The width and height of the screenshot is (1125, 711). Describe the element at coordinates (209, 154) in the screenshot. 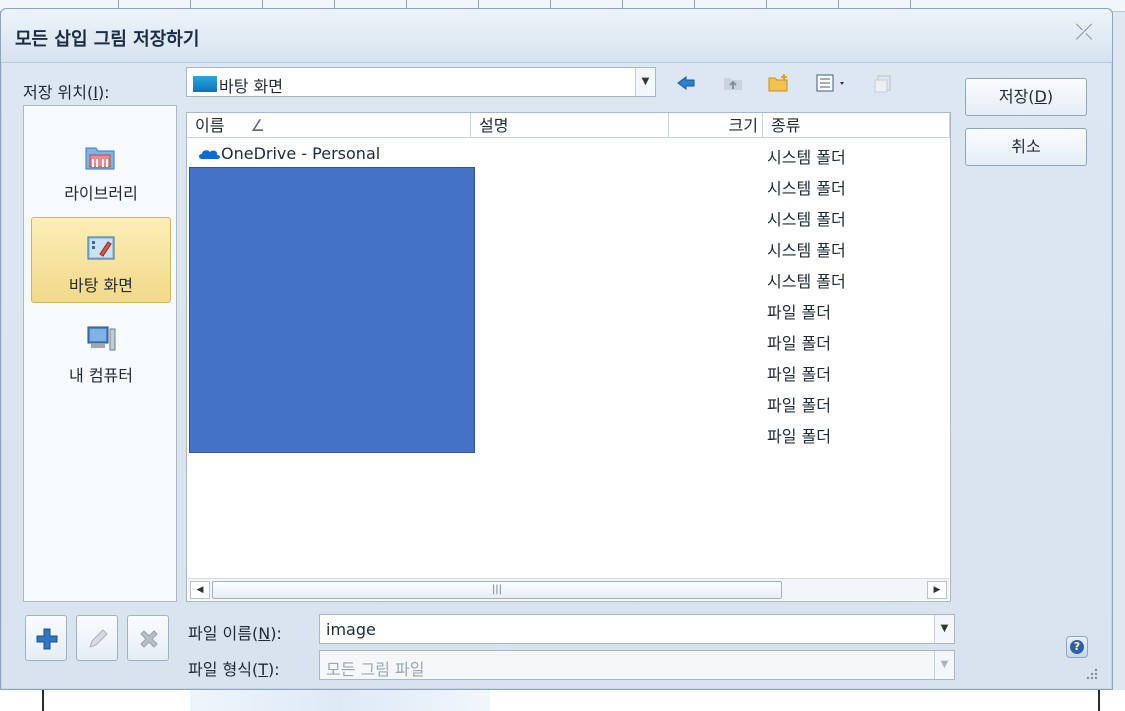

I see `onedrive-cloud-icon` at that location.